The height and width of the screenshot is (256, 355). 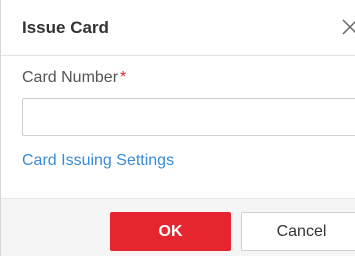 I want to click on cancel-button: Cancel, so click(x=298, y=231).